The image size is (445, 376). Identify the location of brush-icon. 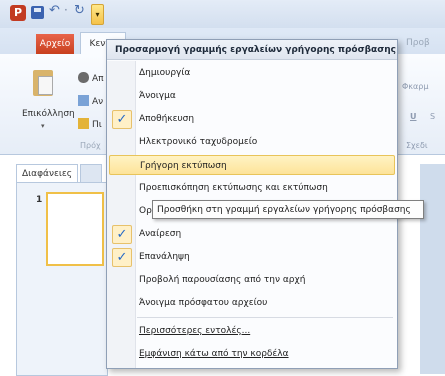
(83, 123).